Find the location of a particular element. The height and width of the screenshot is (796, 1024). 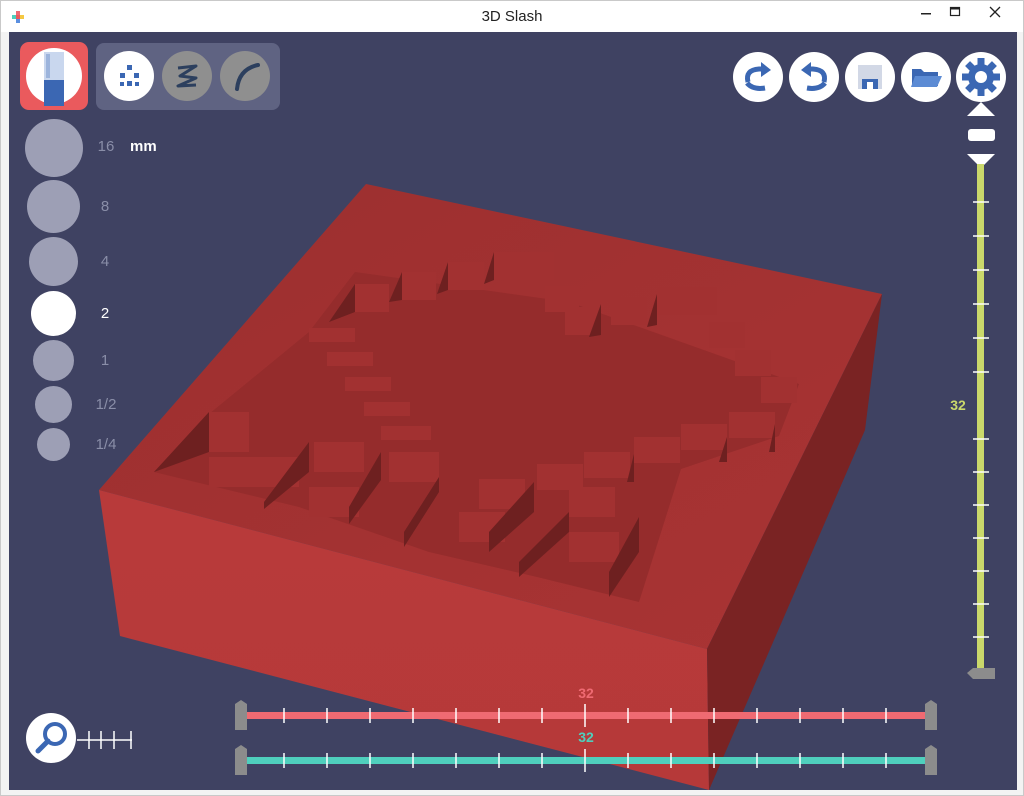

gear-icon is located at coordinates (981, 77).